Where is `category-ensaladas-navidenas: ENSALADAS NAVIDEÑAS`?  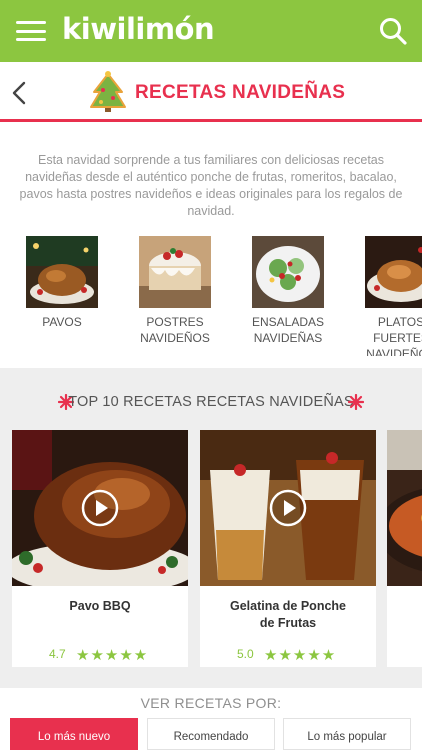 category-ensaladas-navidenas: ENSALADAS NAVIDEÑAS is located at coordinates (288, 291).